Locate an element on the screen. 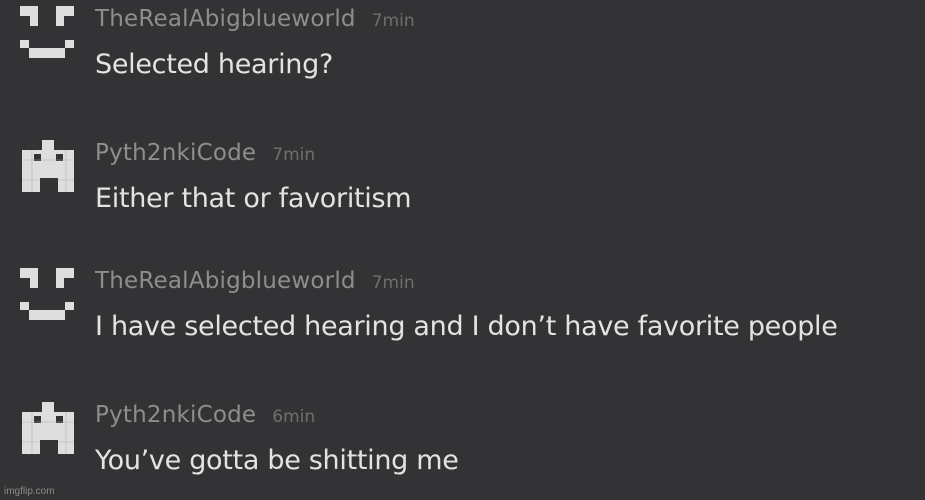 This screenshot has height=500, width=925. message-header: Pyth2nkiCode 7min is located at coordinates (205, 153).